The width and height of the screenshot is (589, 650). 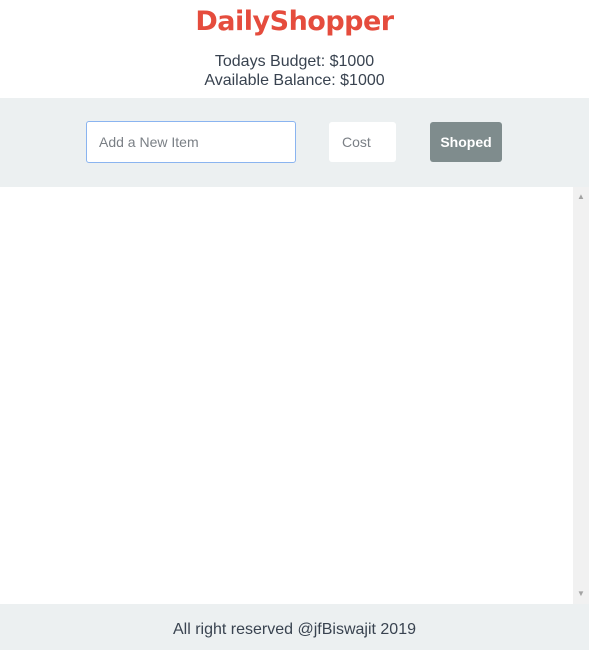 What do you see at coordinates (581, 395) in the screenshot?
I see `list-scrollbar: ▲ ▼` at bounding box center [581, 395].